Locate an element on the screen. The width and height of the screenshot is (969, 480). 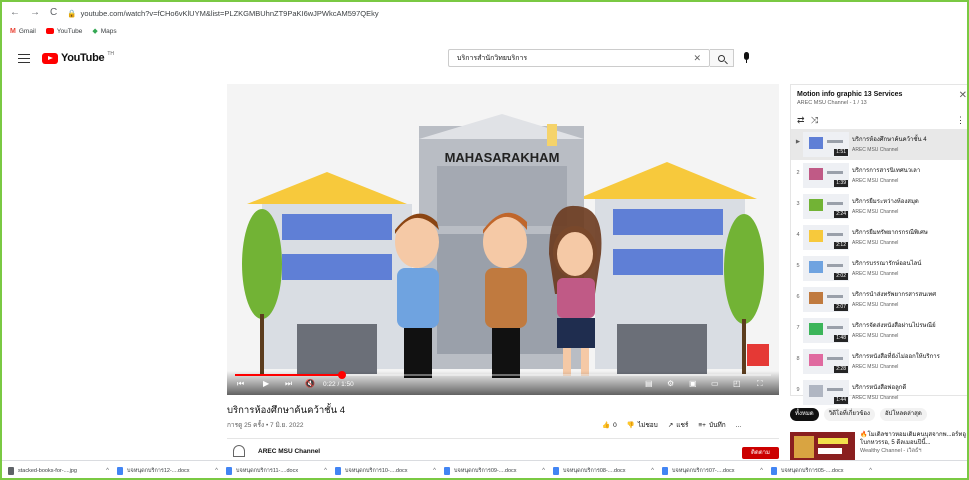
playlist-item-duration: 1:48 is located at coordinates (841, 338).